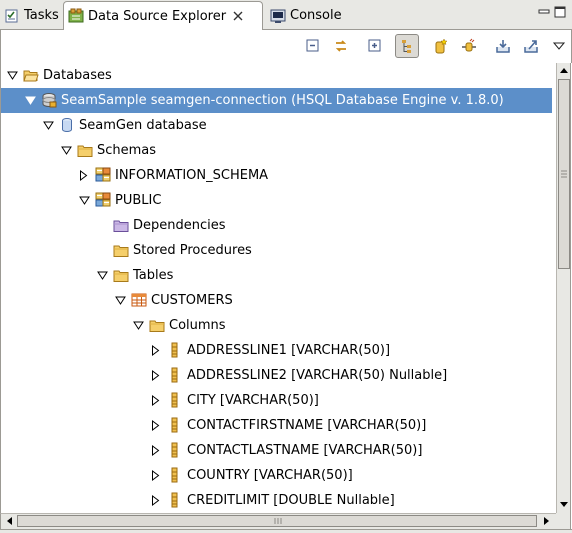 Image resolution: width=572 pixels, height=533 pixels. I want to click on tree-row: Tables, so click(278, 275).